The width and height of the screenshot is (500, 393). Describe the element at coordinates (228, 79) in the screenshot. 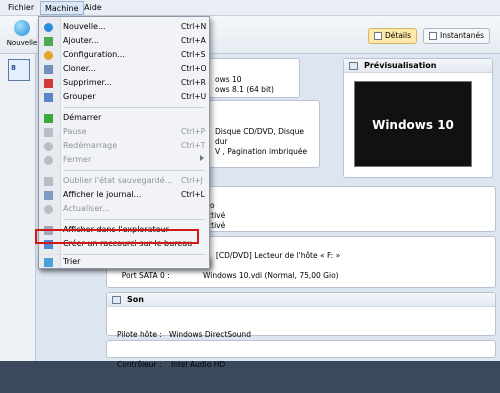

I see `general-line-1: ows 10` at that location.